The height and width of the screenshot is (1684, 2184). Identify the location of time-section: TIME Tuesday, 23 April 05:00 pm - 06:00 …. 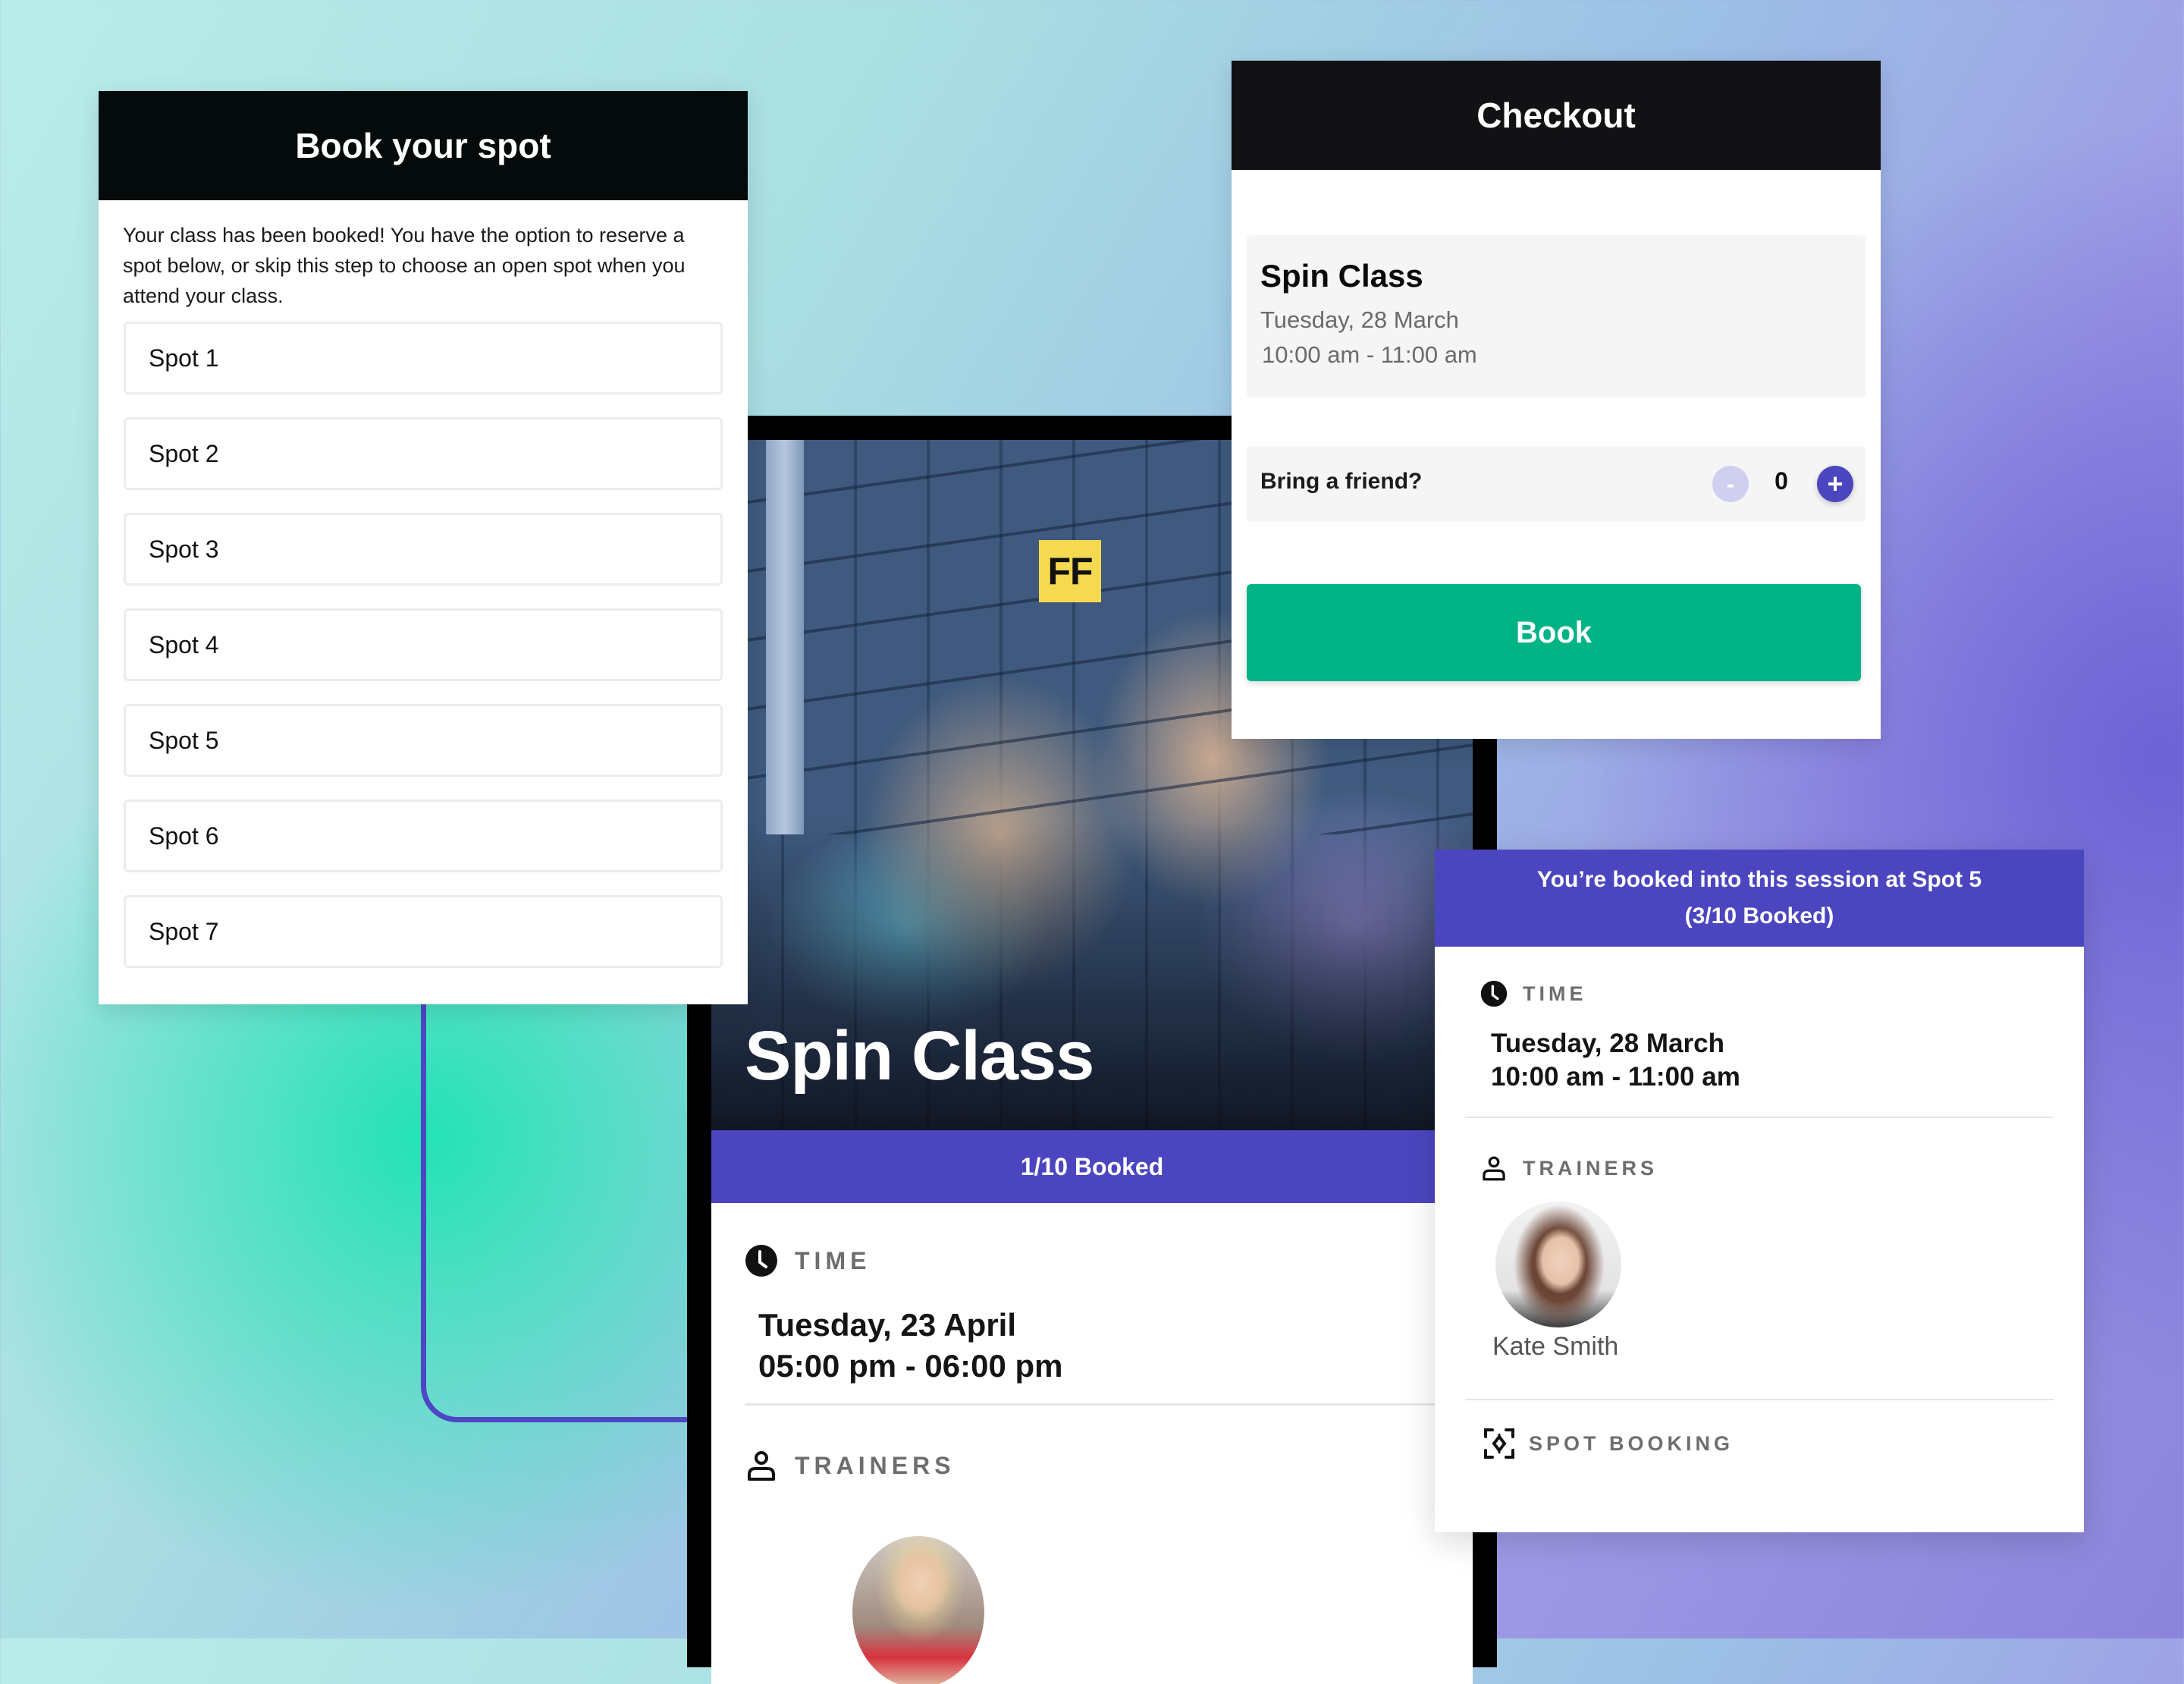
(1093, 1315).